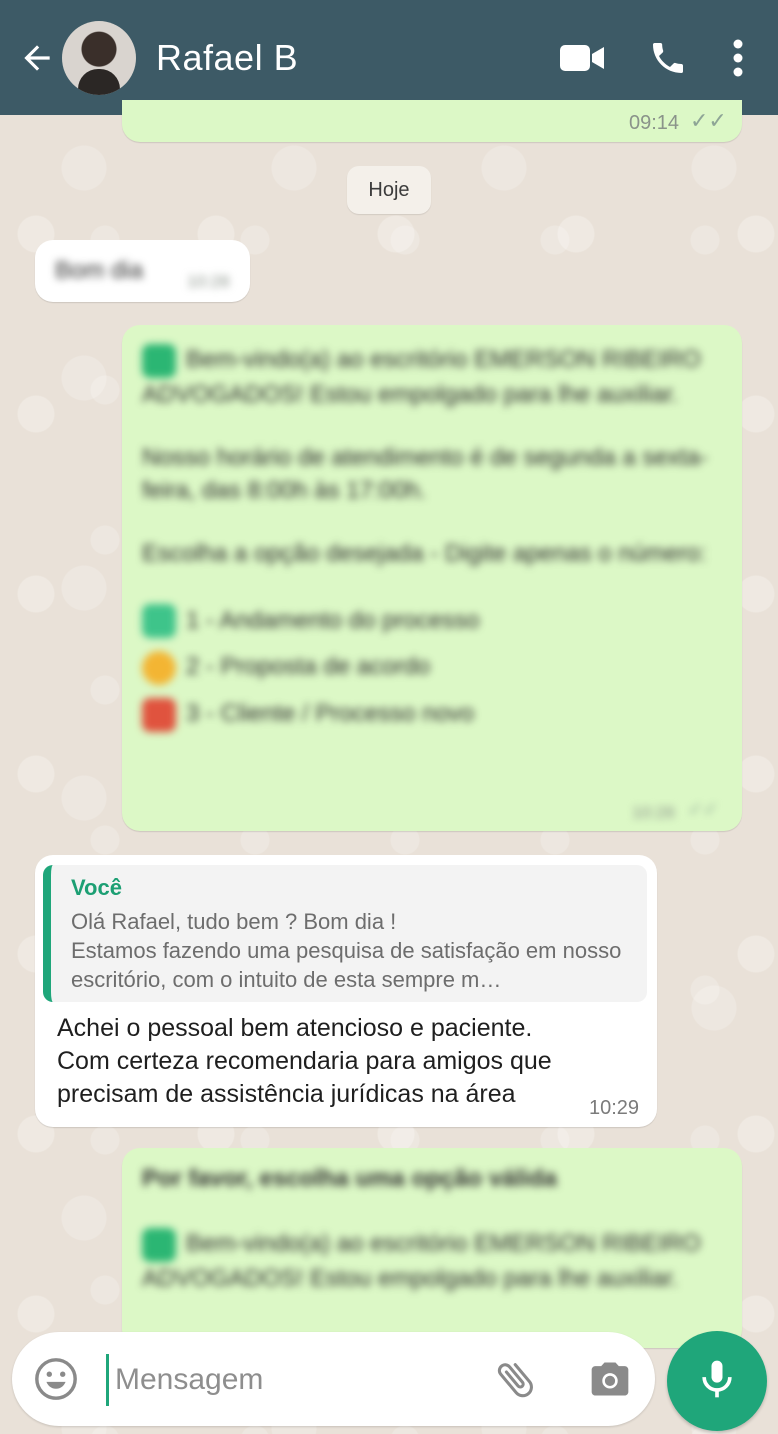 The width and height of the screenshot is (778, 1434). I want to click on back-arrow-icon, so click(37, 58).